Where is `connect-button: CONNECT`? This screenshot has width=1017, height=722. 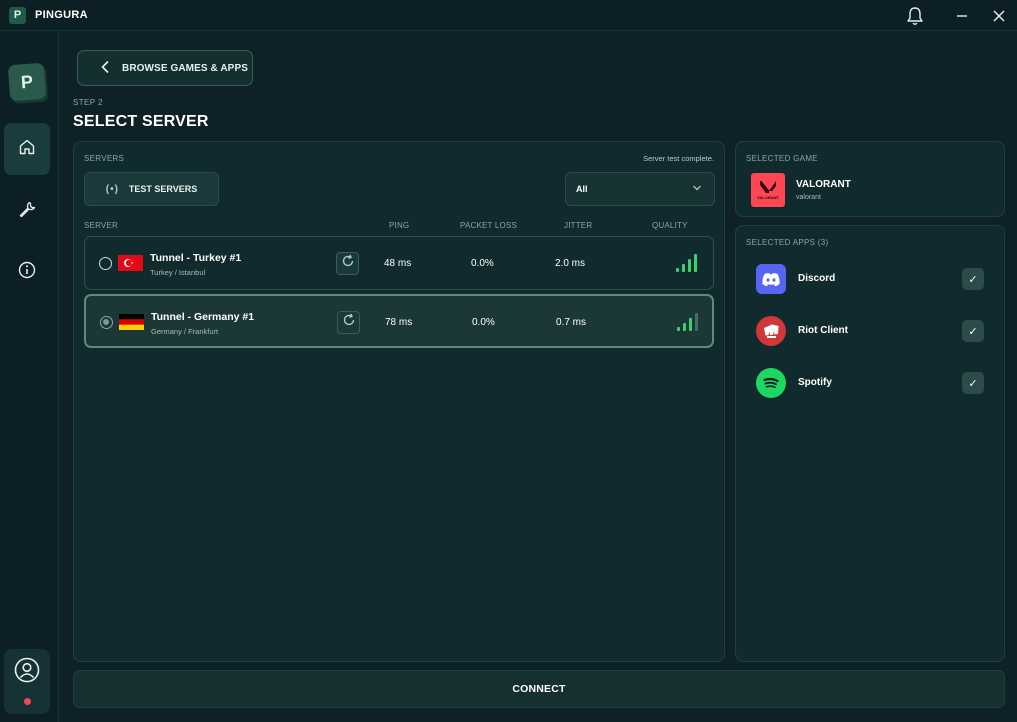
connect-button: CONNECT is located at coordinates (539, 689).